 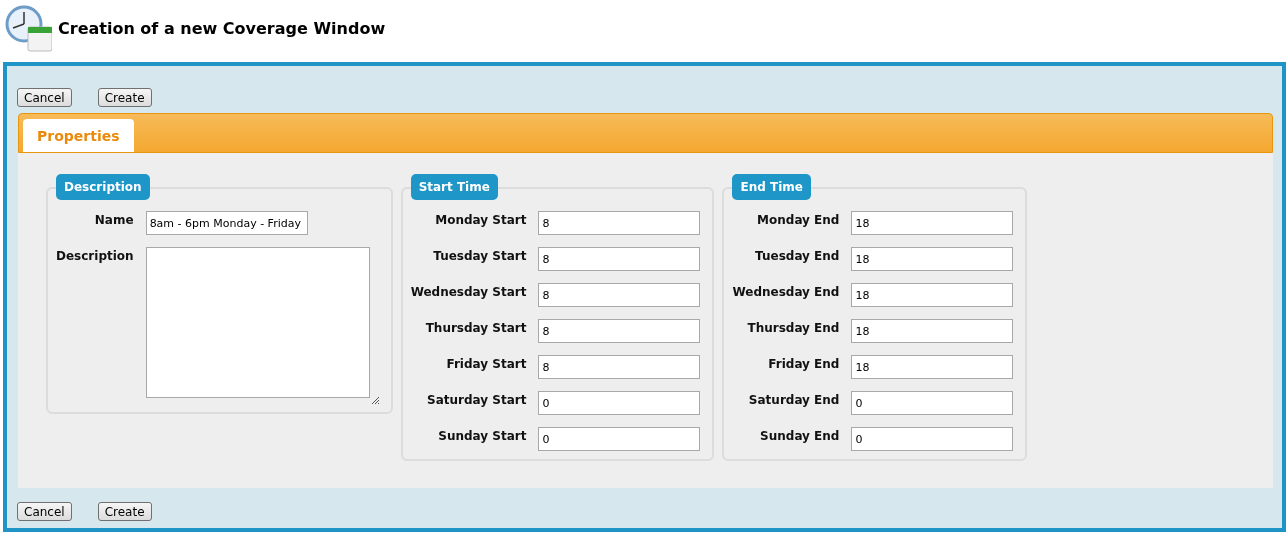 I want to click on field-label: Description, so click(x=95, y=255).